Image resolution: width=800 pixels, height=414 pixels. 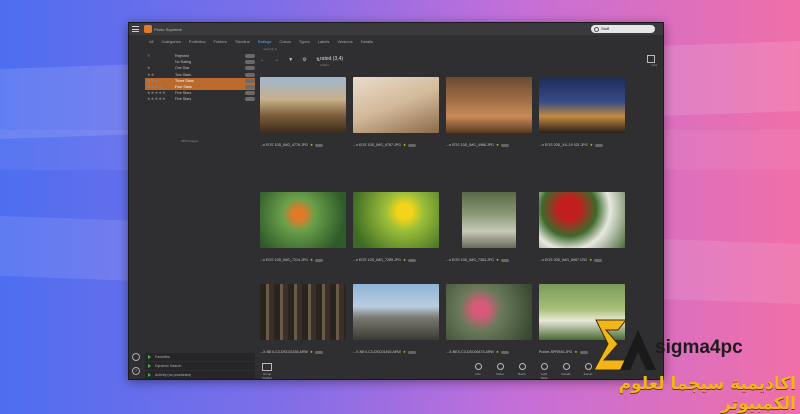 What do you see at coordinates (135, 29) in the screenshot?
I see `hamburger-menu-icon` at bounding box center [135, 29].